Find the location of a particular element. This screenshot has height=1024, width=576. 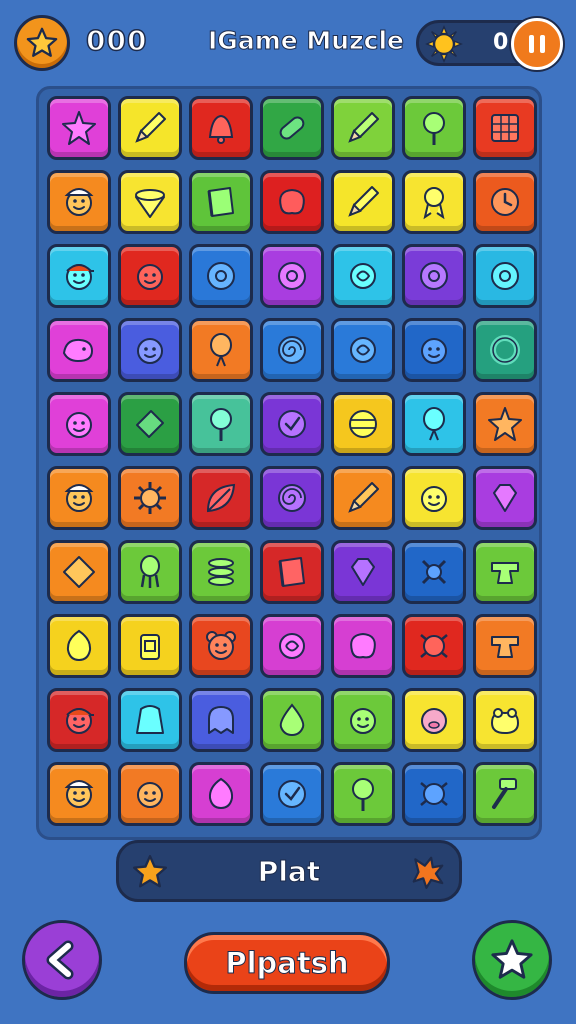

bug-icon is located at coordinates (434, 646).